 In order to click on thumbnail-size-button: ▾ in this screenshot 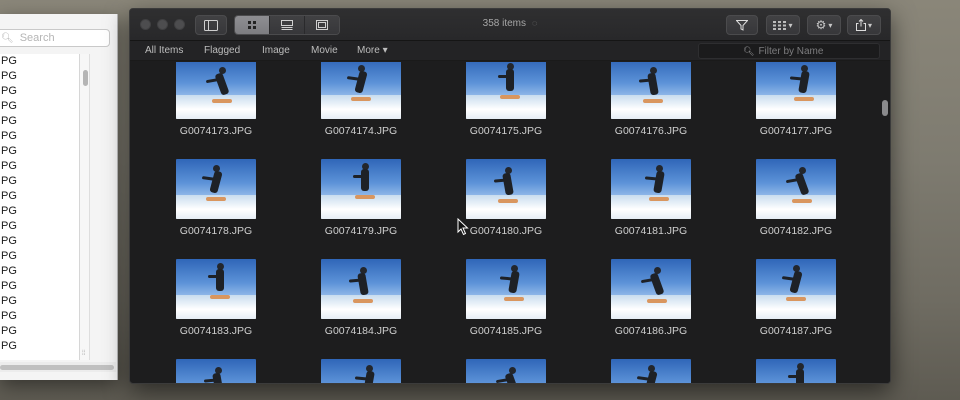, I will do `click(783, 25)`.